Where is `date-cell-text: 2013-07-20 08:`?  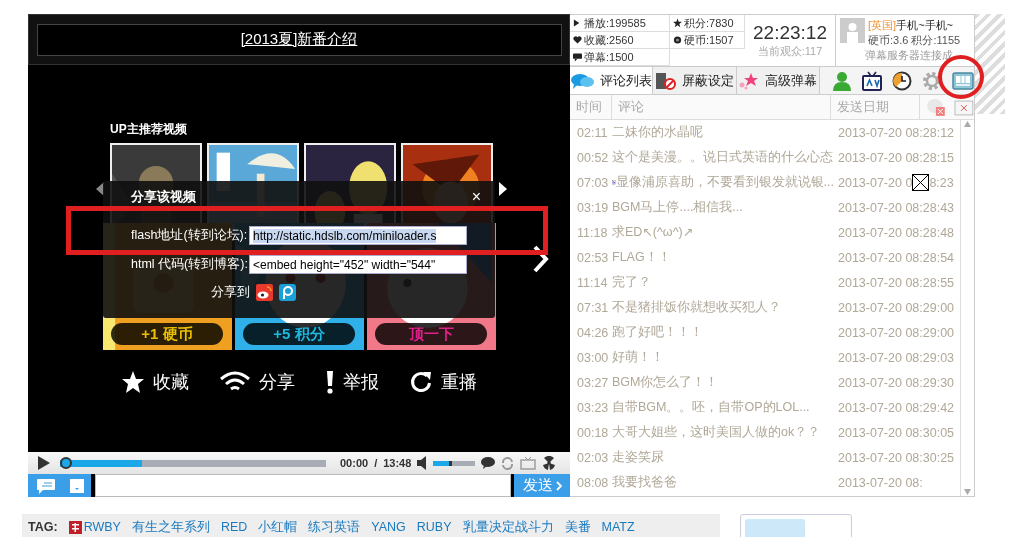 date-cell-text: 2013-07-20 08: is located at coordinates (880, 482).